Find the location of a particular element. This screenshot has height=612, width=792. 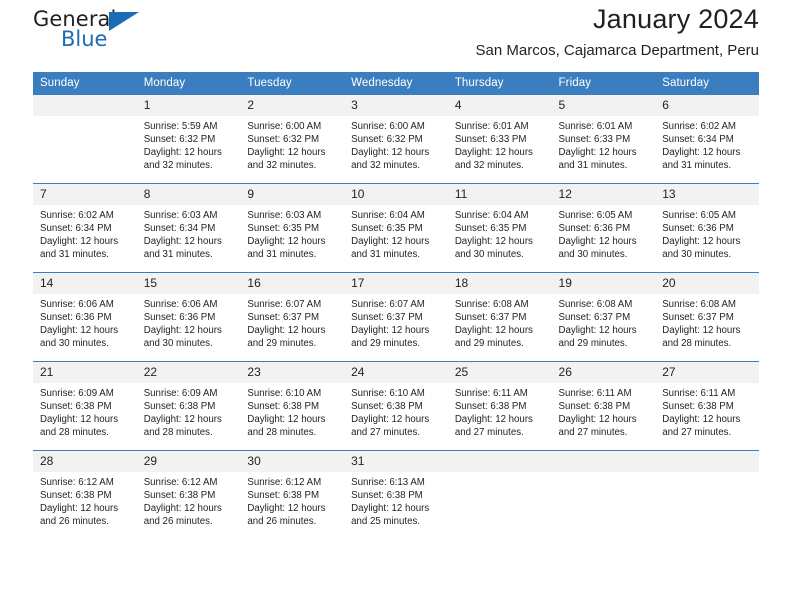

general-blue-logo: General Blue is located at coordinates (118, 30).